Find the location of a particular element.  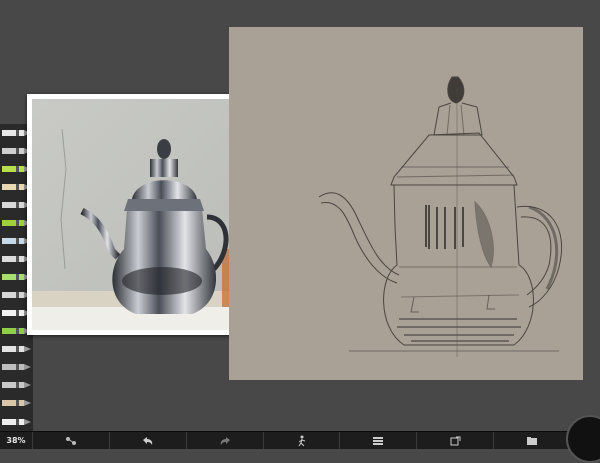

palette-knife-tool is located at coordinates (16, 349).